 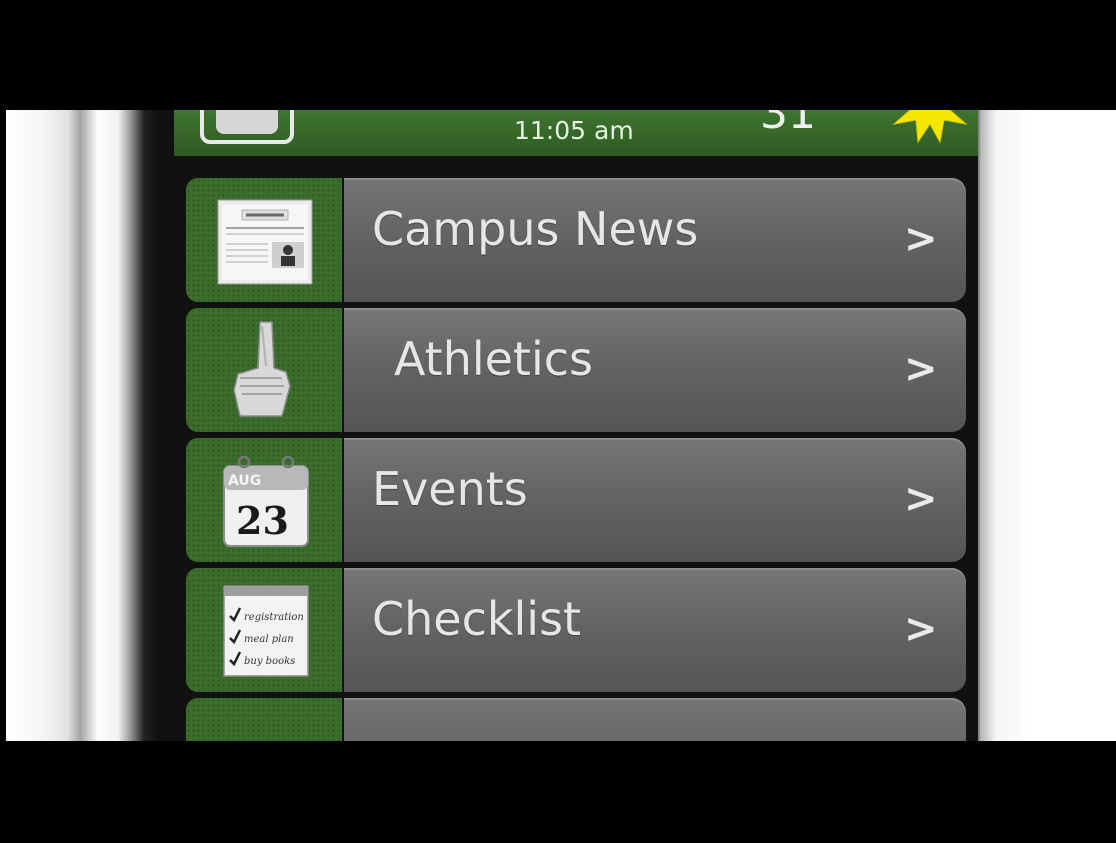 I want to click on checklist-line: meal plan, so click(x=269, y=639).